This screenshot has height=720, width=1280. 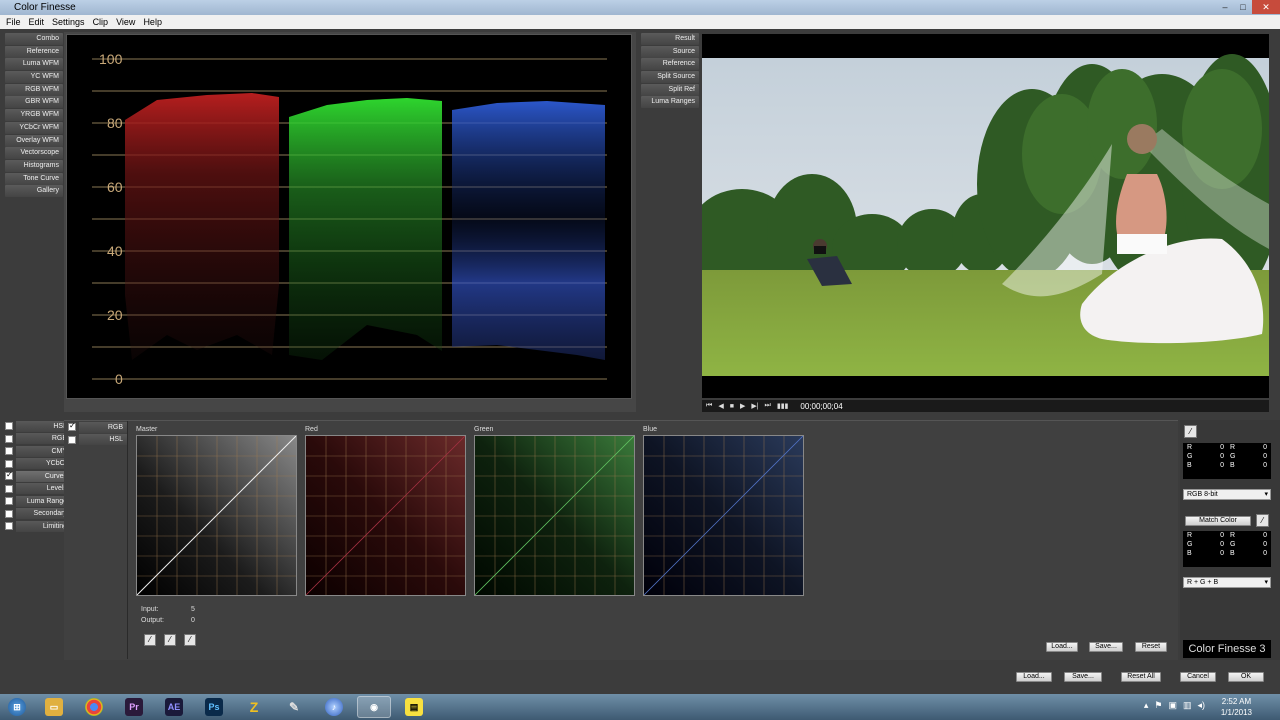 I want to click on taskbar-app-zigzag: Z, so click(x=254, y=707).